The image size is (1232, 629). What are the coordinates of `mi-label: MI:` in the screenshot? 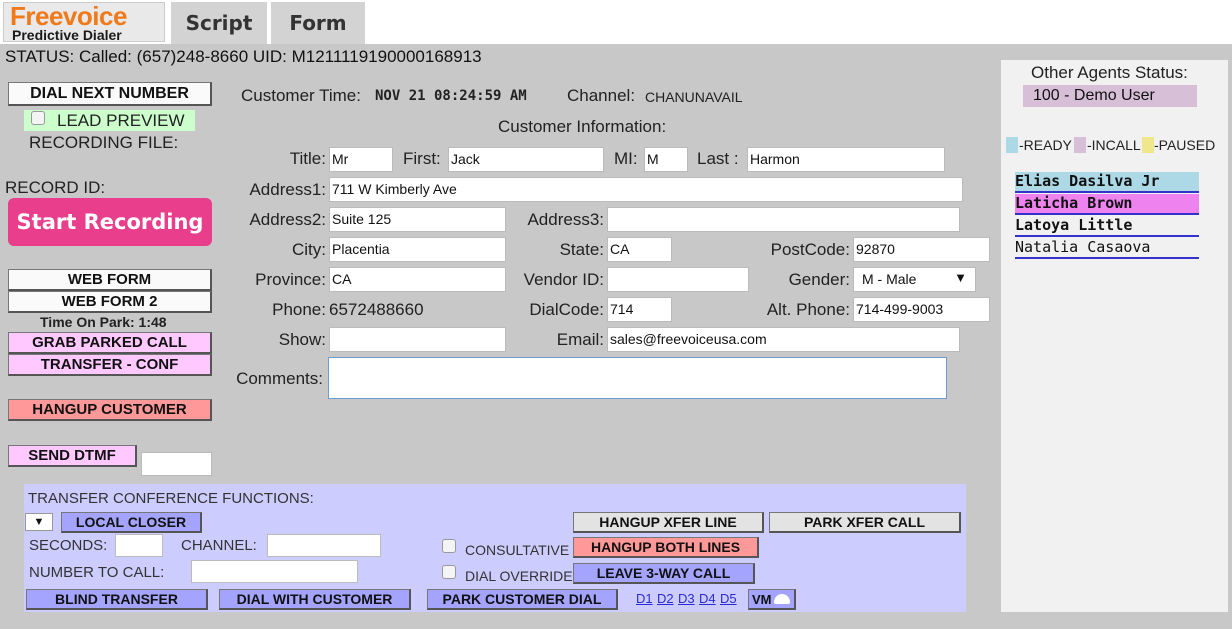 It's located at (626, 158).